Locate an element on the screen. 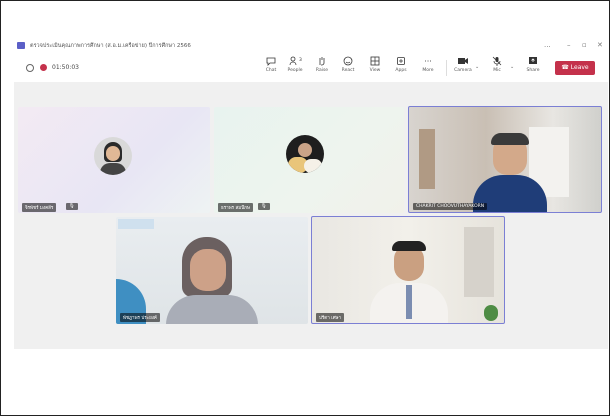 The width and height of the screenshot is (610, 416). camera-button: Camera is located at coordinates (463, 68).